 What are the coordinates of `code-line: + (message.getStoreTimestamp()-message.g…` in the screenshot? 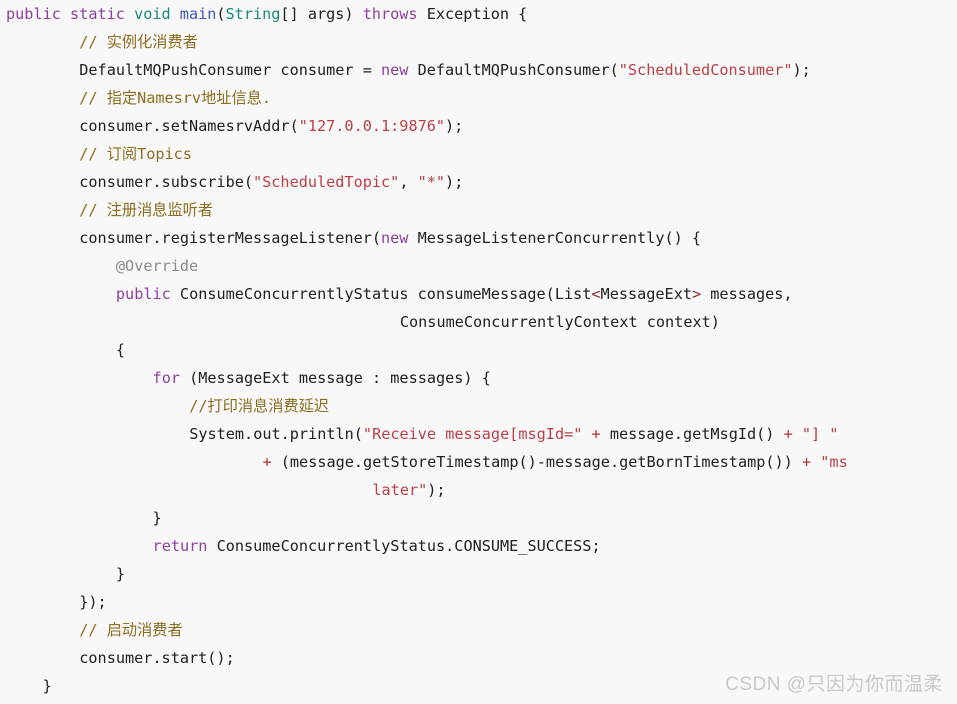 It's located at (478, 462).